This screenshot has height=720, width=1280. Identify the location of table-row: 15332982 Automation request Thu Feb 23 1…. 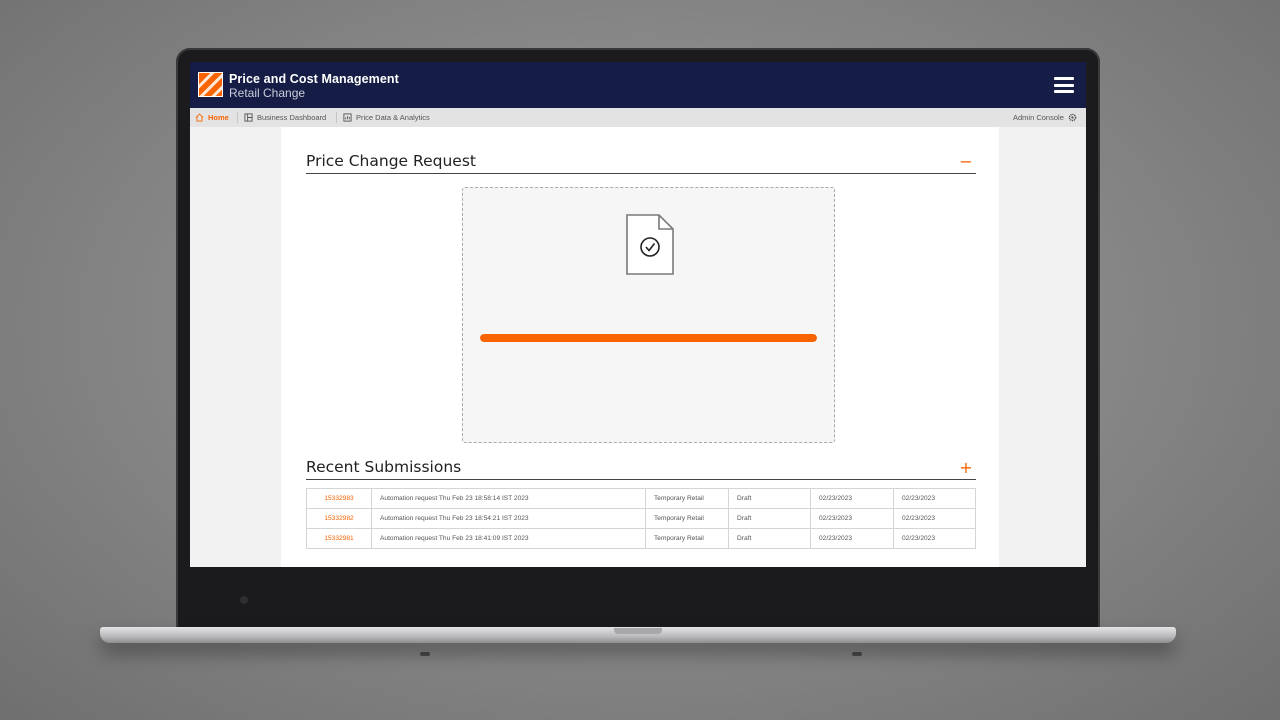
(641, 518).